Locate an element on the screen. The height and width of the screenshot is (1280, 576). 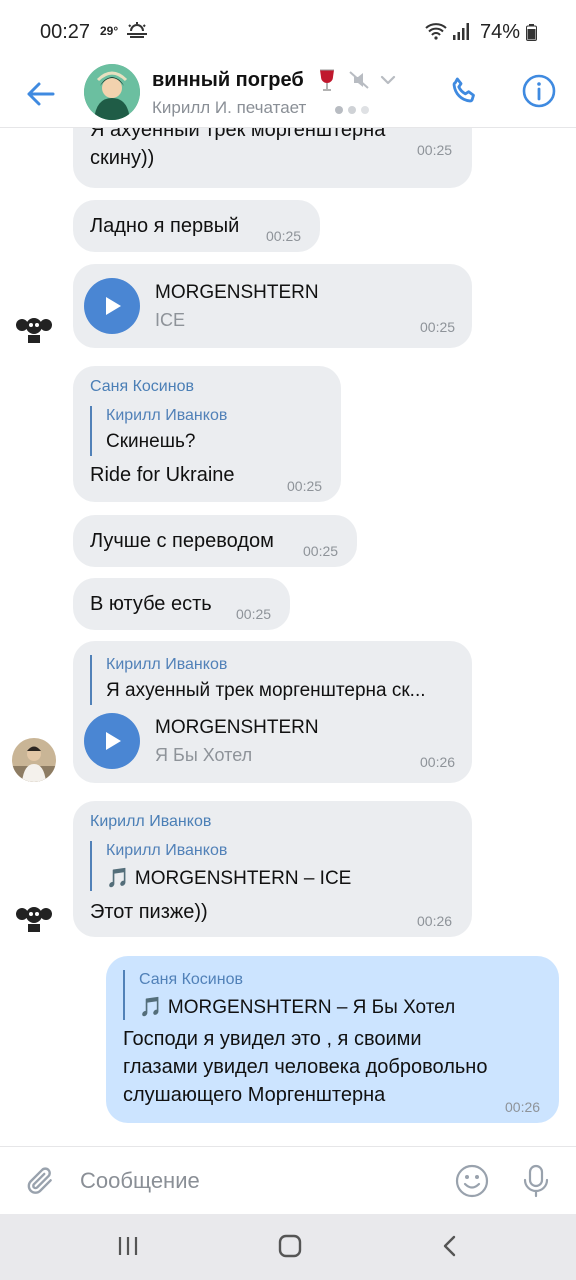
arrow-left-icon is located at coordinates (41, 94).